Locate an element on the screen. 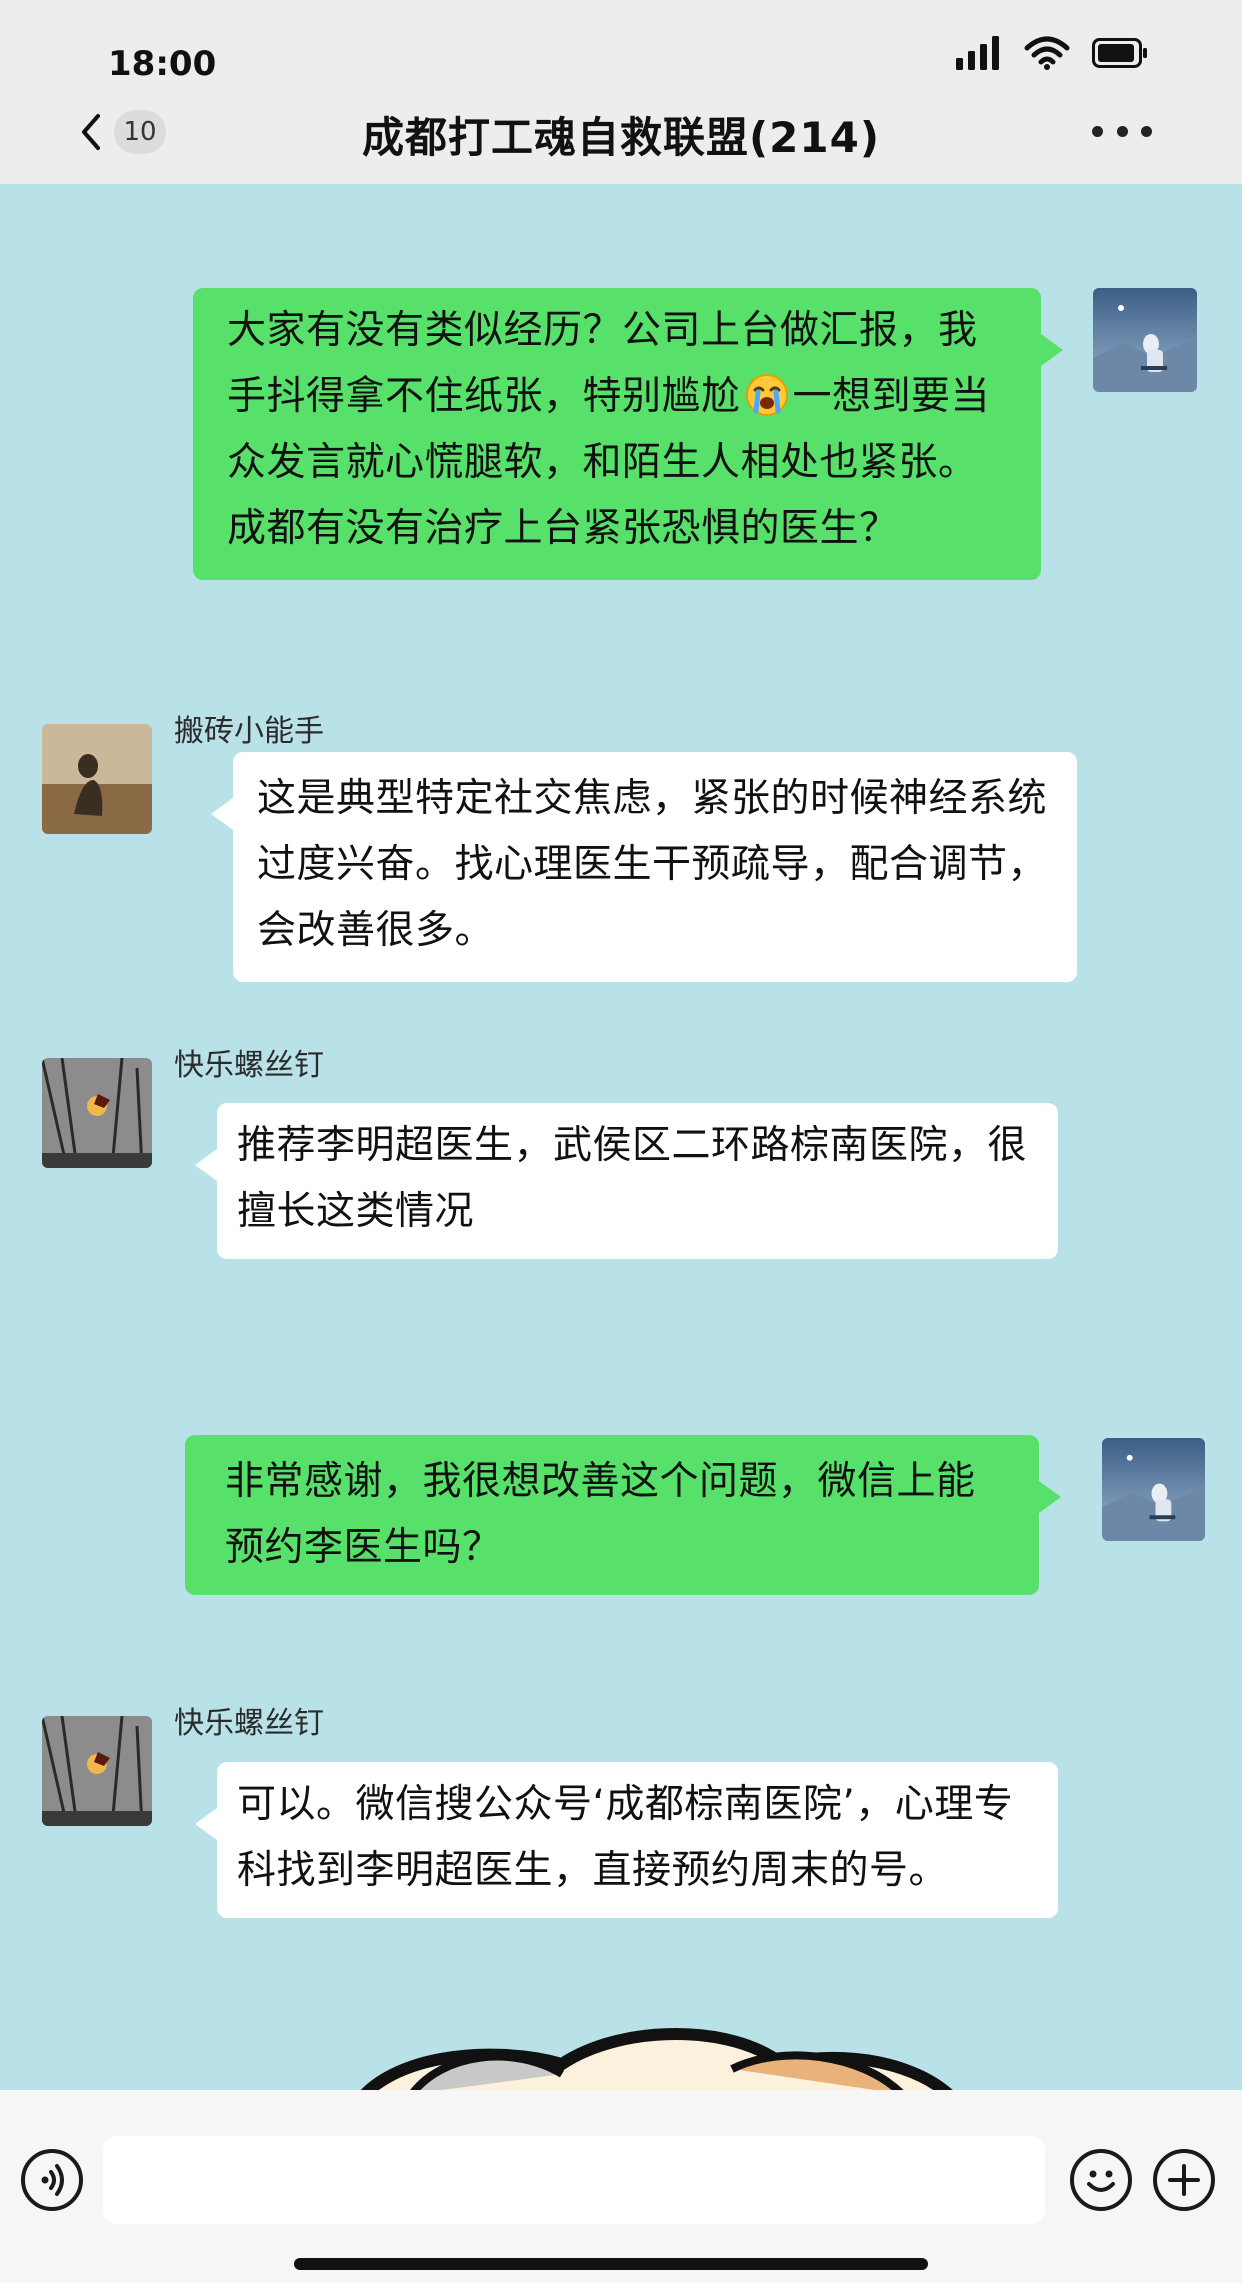  more-actions-button is located at coordinates (1184, 2180).